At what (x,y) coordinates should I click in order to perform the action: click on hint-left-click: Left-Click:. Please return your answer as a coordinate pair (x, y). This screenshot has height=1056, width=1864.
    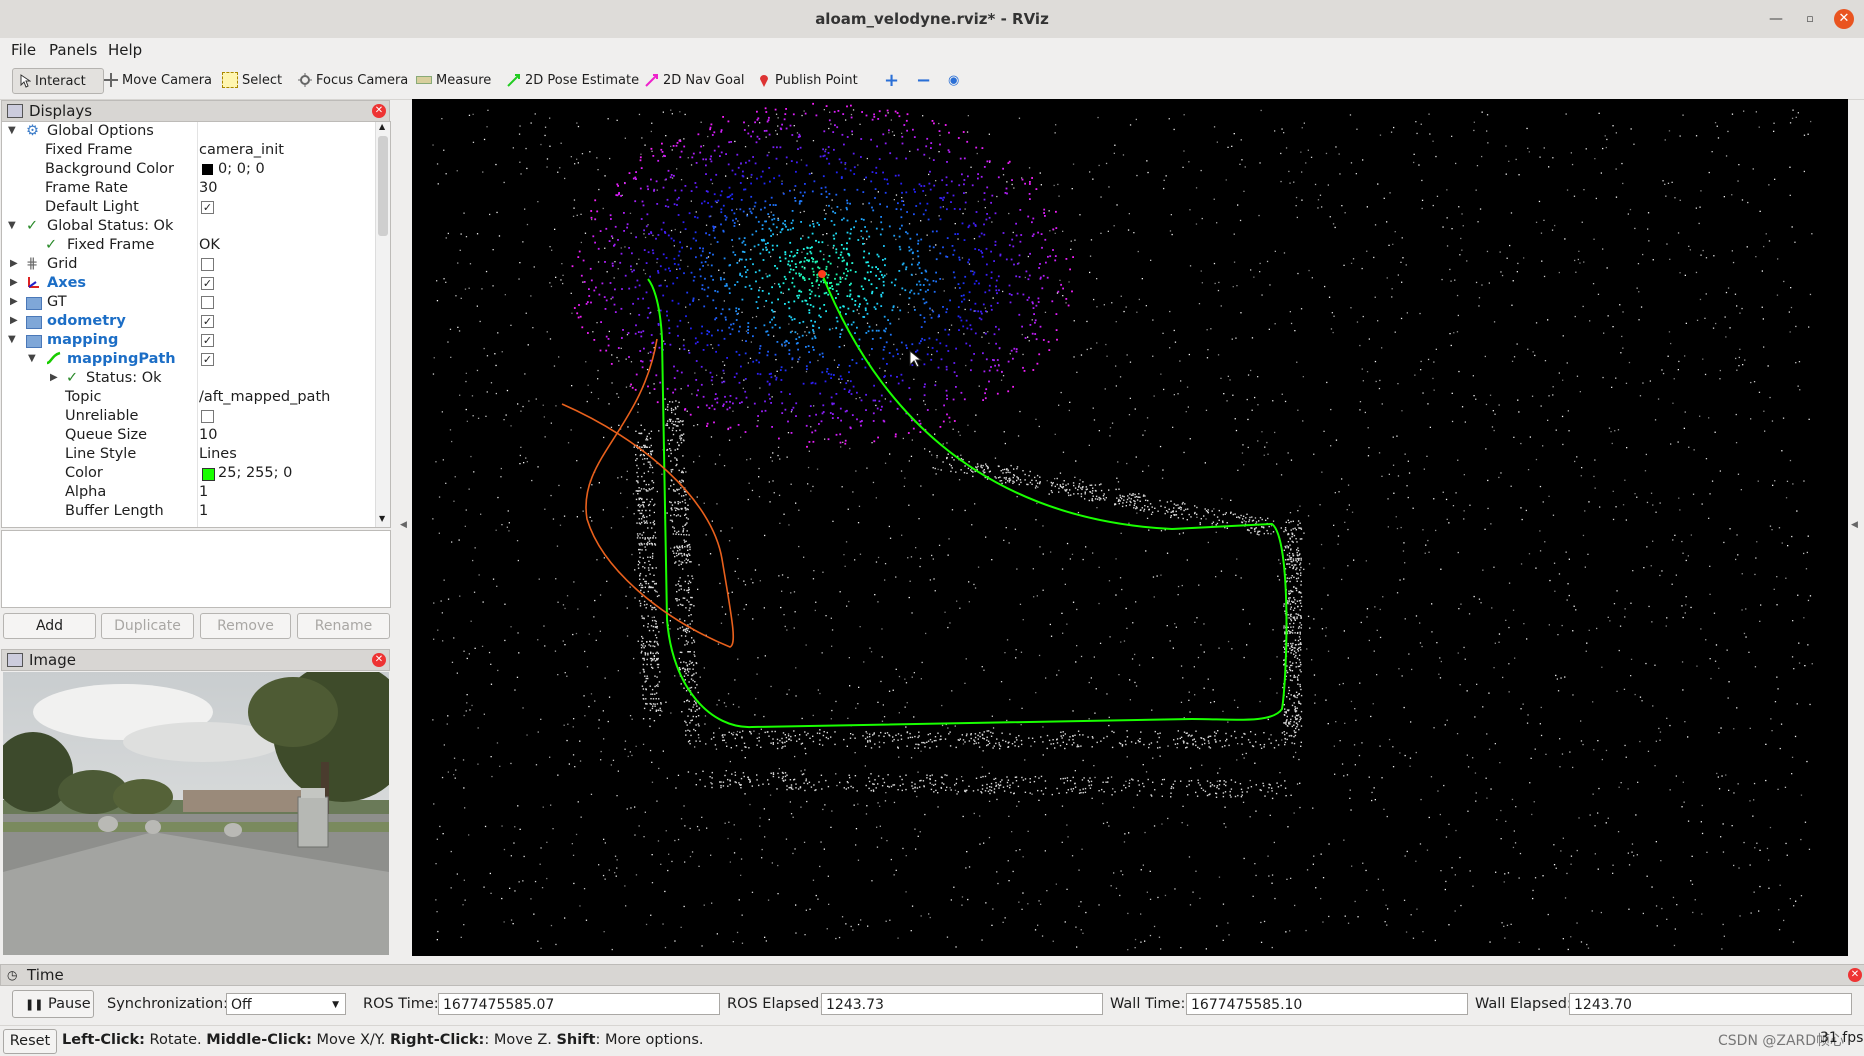
    Looking at the image, I should click on (103, 1040).